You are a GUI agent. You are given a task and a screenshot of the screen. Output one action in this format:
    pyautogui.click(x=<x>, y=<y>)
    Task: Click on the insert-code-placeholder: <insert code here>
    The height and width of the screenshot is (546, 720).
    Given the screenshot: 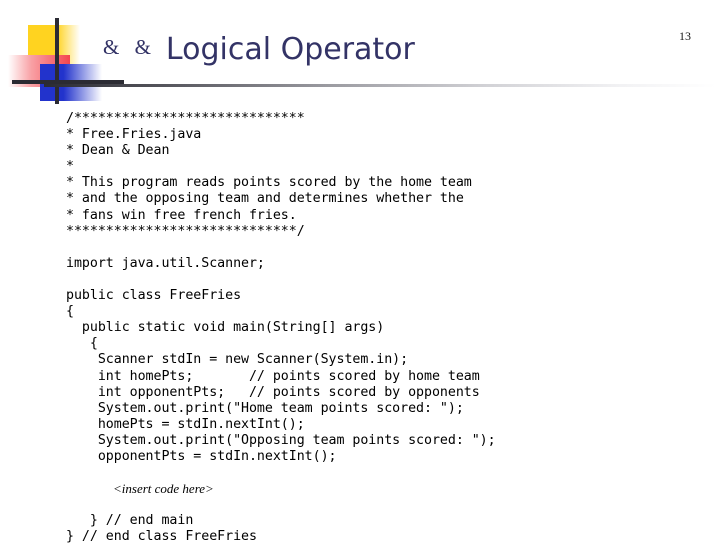 What is the action you would take?
    pyautogui.click(x=163, y=489)
    